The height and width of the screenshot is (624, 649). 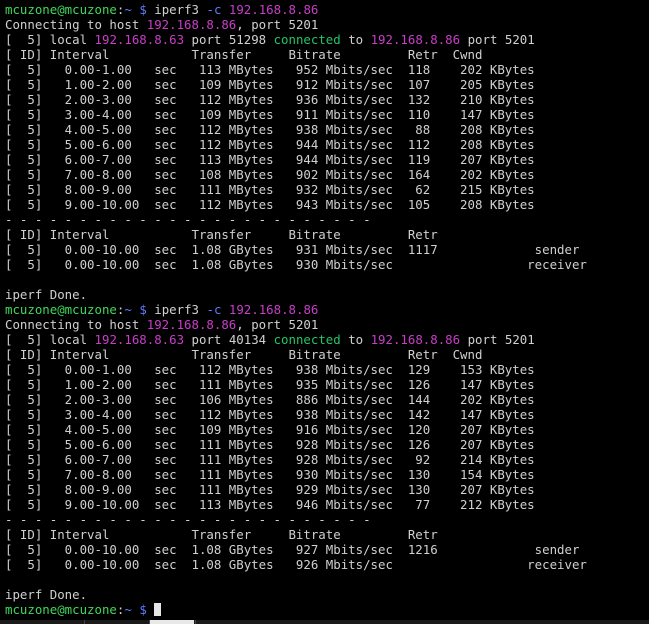 What do you see at coordinates (158, 609) in the screenshot?
I see `cursor-icon` at bounding box center [158, 609].